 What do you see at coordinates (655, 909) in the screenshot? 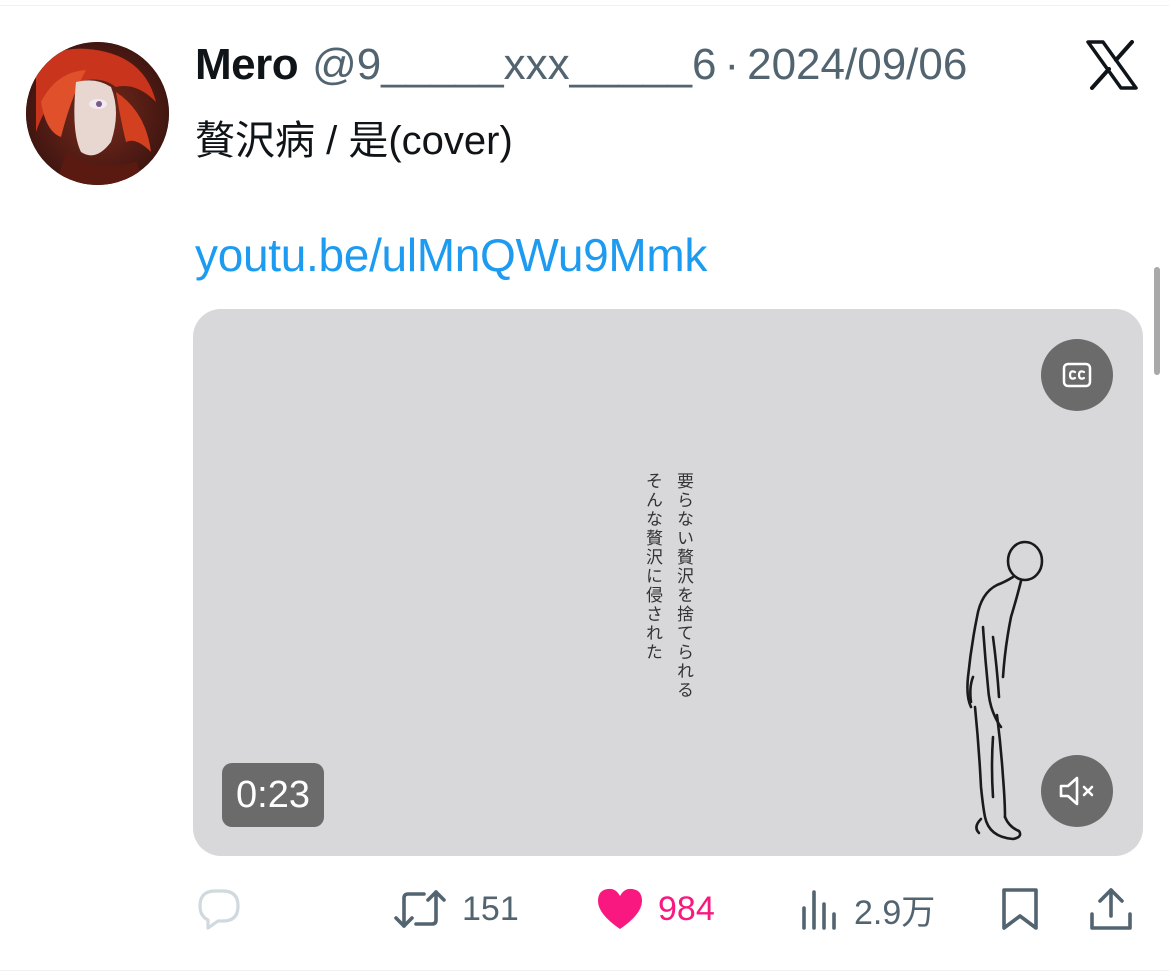
I see `like-button: 984` at bounding box center [655, 909].